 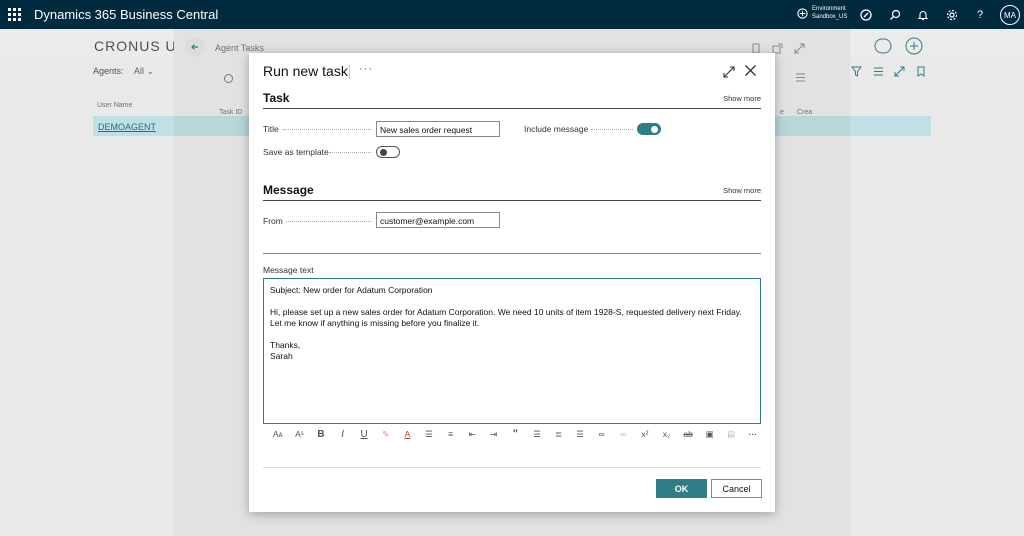 I want to click on save-as-template-toggle, so click(x=388, y=152).